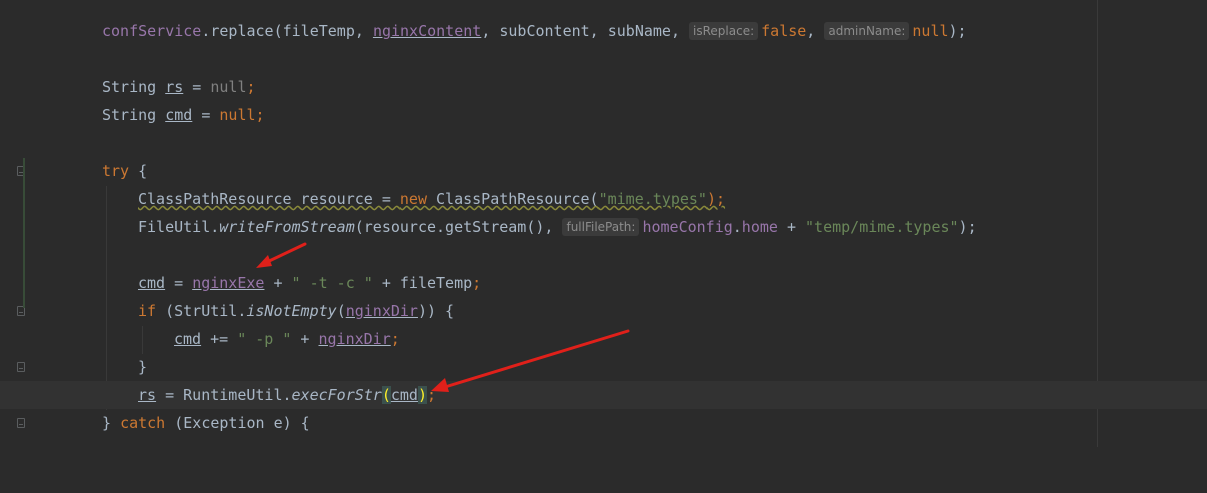 This screenshot has height=493, width=1207. What do you see at coordinates (724, 31) in the screenshot?
I see `param-hint-isreplace: isReplace:` at bounding box center [724, 31].